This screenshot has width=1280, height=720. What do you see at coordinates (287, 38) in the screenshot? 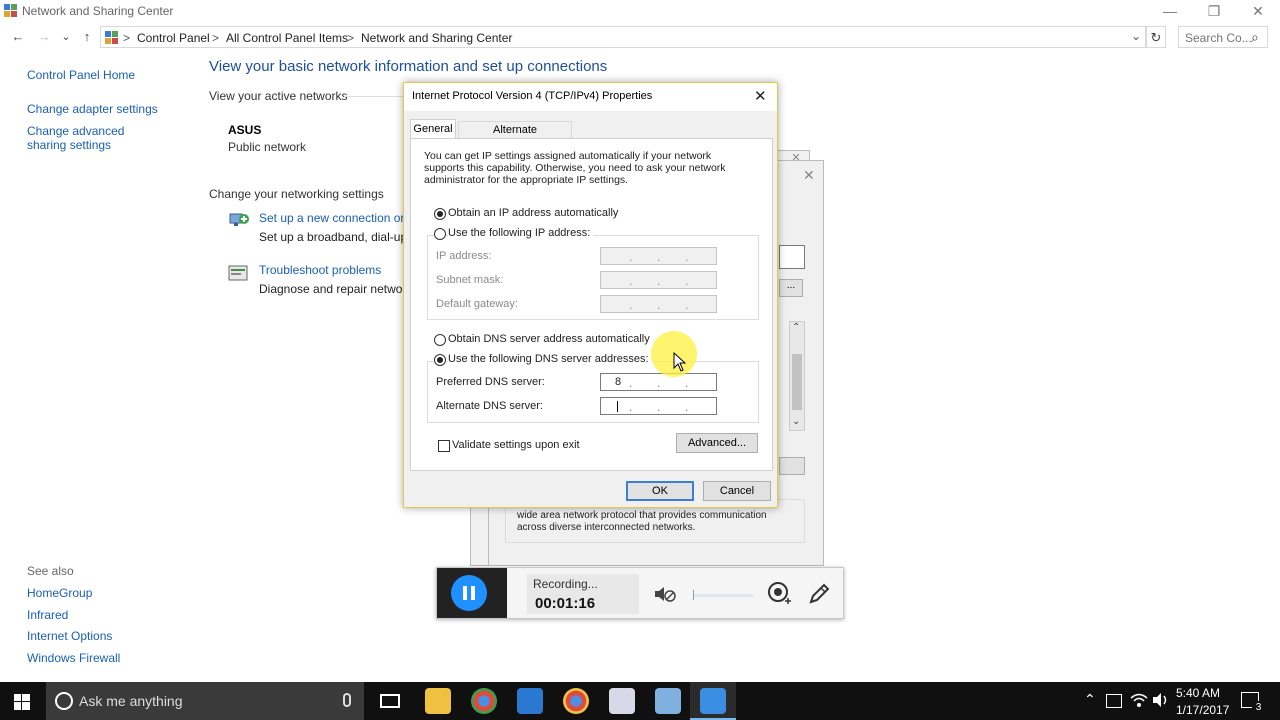
I see `breadcrumb-all-items: All Control Panel Items` at bounding box center [287, 38].